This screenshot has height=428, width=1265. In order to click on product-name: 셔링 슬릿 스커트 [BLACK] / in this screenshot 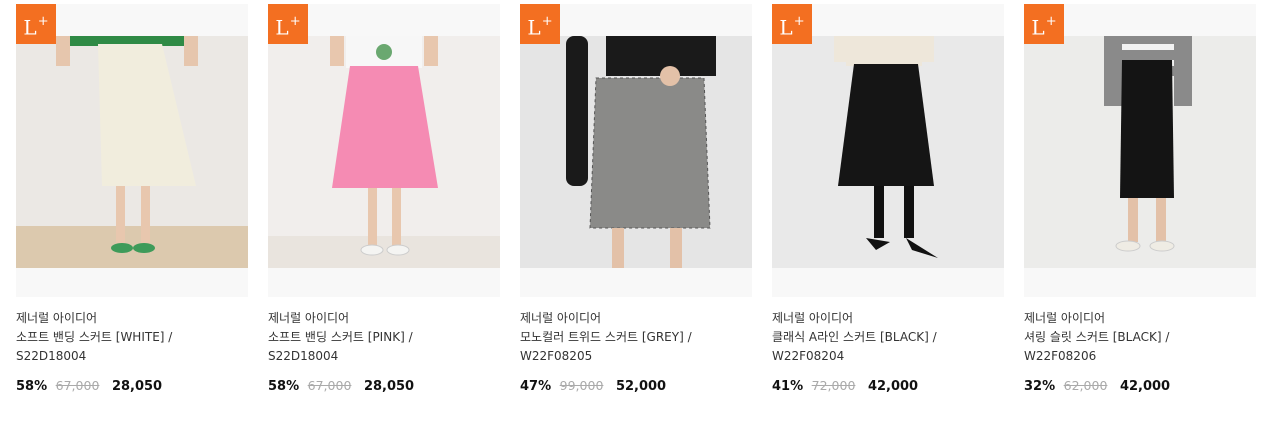, I will do `click(1140, 337)`.